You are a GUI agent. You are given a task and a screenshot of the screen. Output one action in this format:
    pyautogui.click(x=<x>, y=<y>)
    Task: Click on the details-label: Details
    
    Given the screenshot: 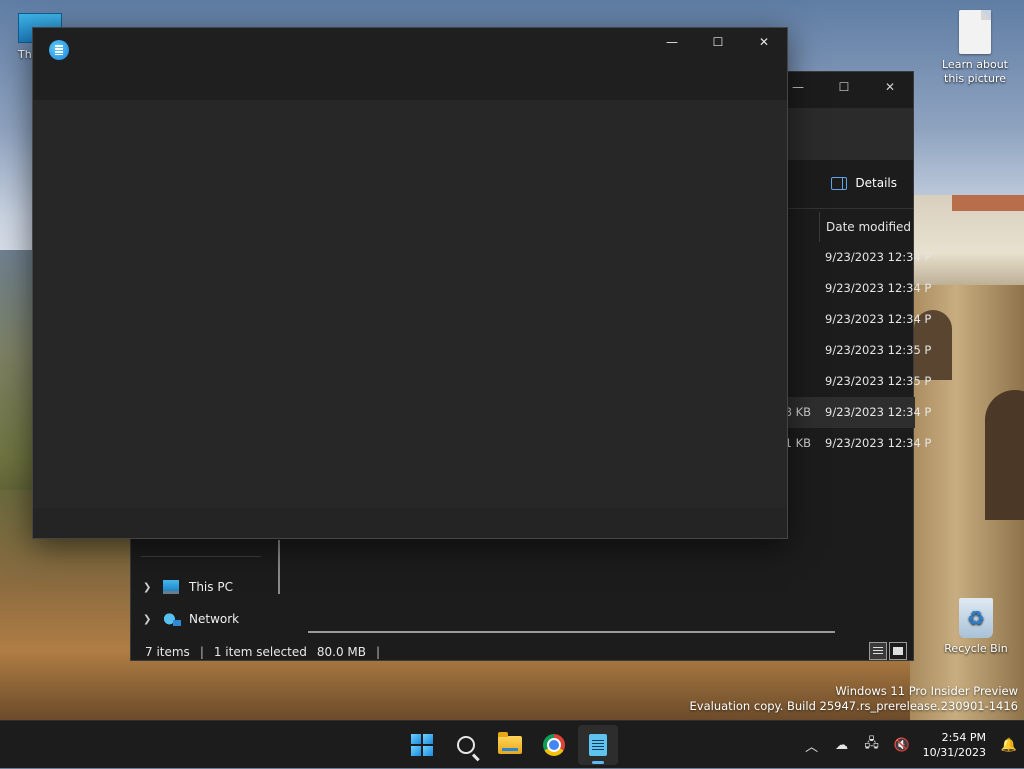 What is the action you would take?
    pyautogui.click(x=876, y=183)
    